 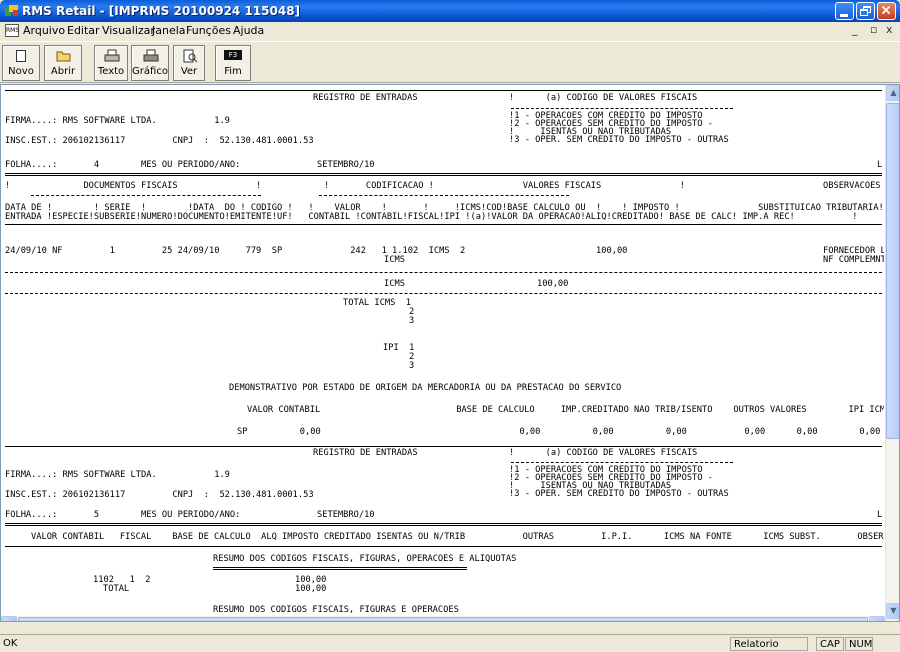 I want to click on texto-button: Texto, so click(x=111, y=63).